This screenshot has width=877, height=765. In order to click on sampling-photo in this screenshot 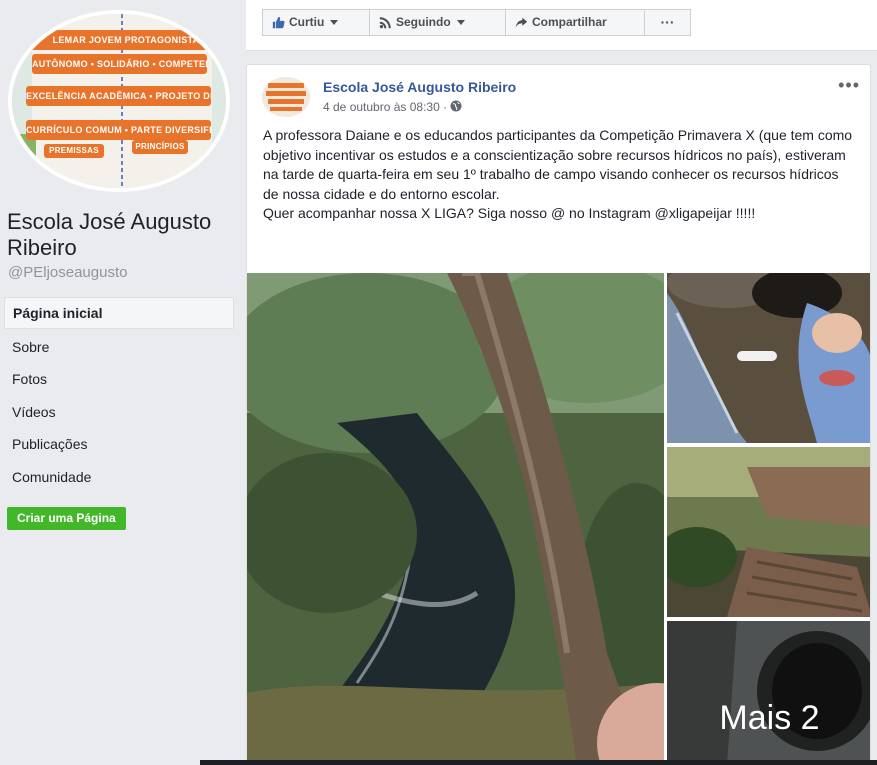, I will do `click(768, 358)`.